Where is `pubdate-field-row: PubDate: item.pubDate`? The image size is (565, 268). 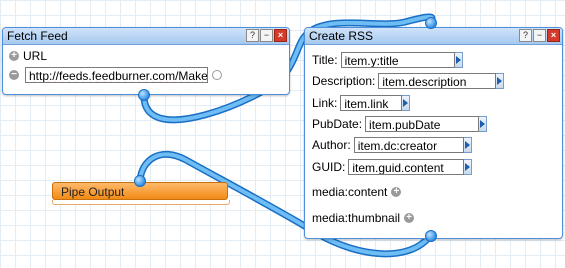 pubdate-field-row: PubDate: item.pubDate is located at coordinates (400, 124).